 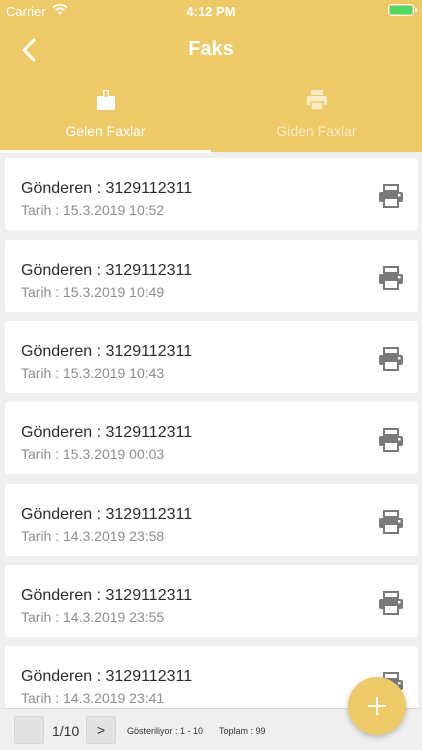 What do you see at coordinates (242, 731) in the screenshot?
I see `total-count: Toplam : 99` at bounding box center [242, 731].